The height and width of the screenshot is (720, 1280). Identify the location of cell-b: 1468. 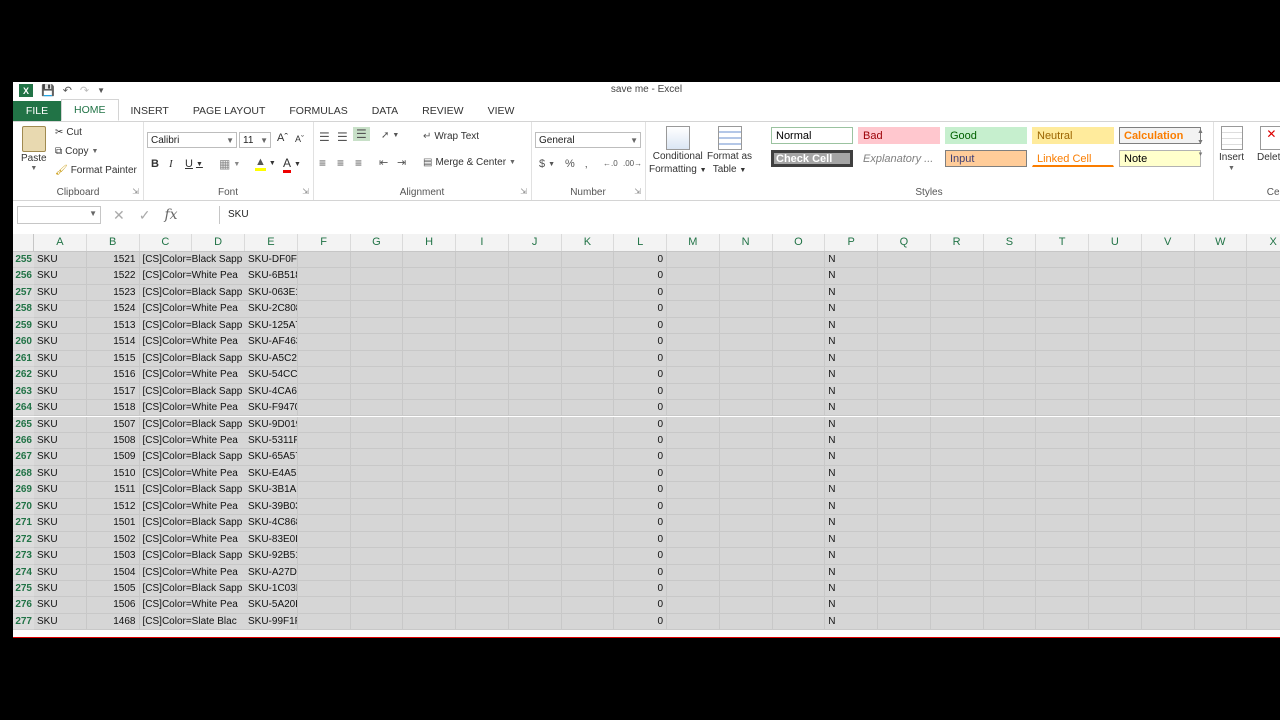
(113, 622).